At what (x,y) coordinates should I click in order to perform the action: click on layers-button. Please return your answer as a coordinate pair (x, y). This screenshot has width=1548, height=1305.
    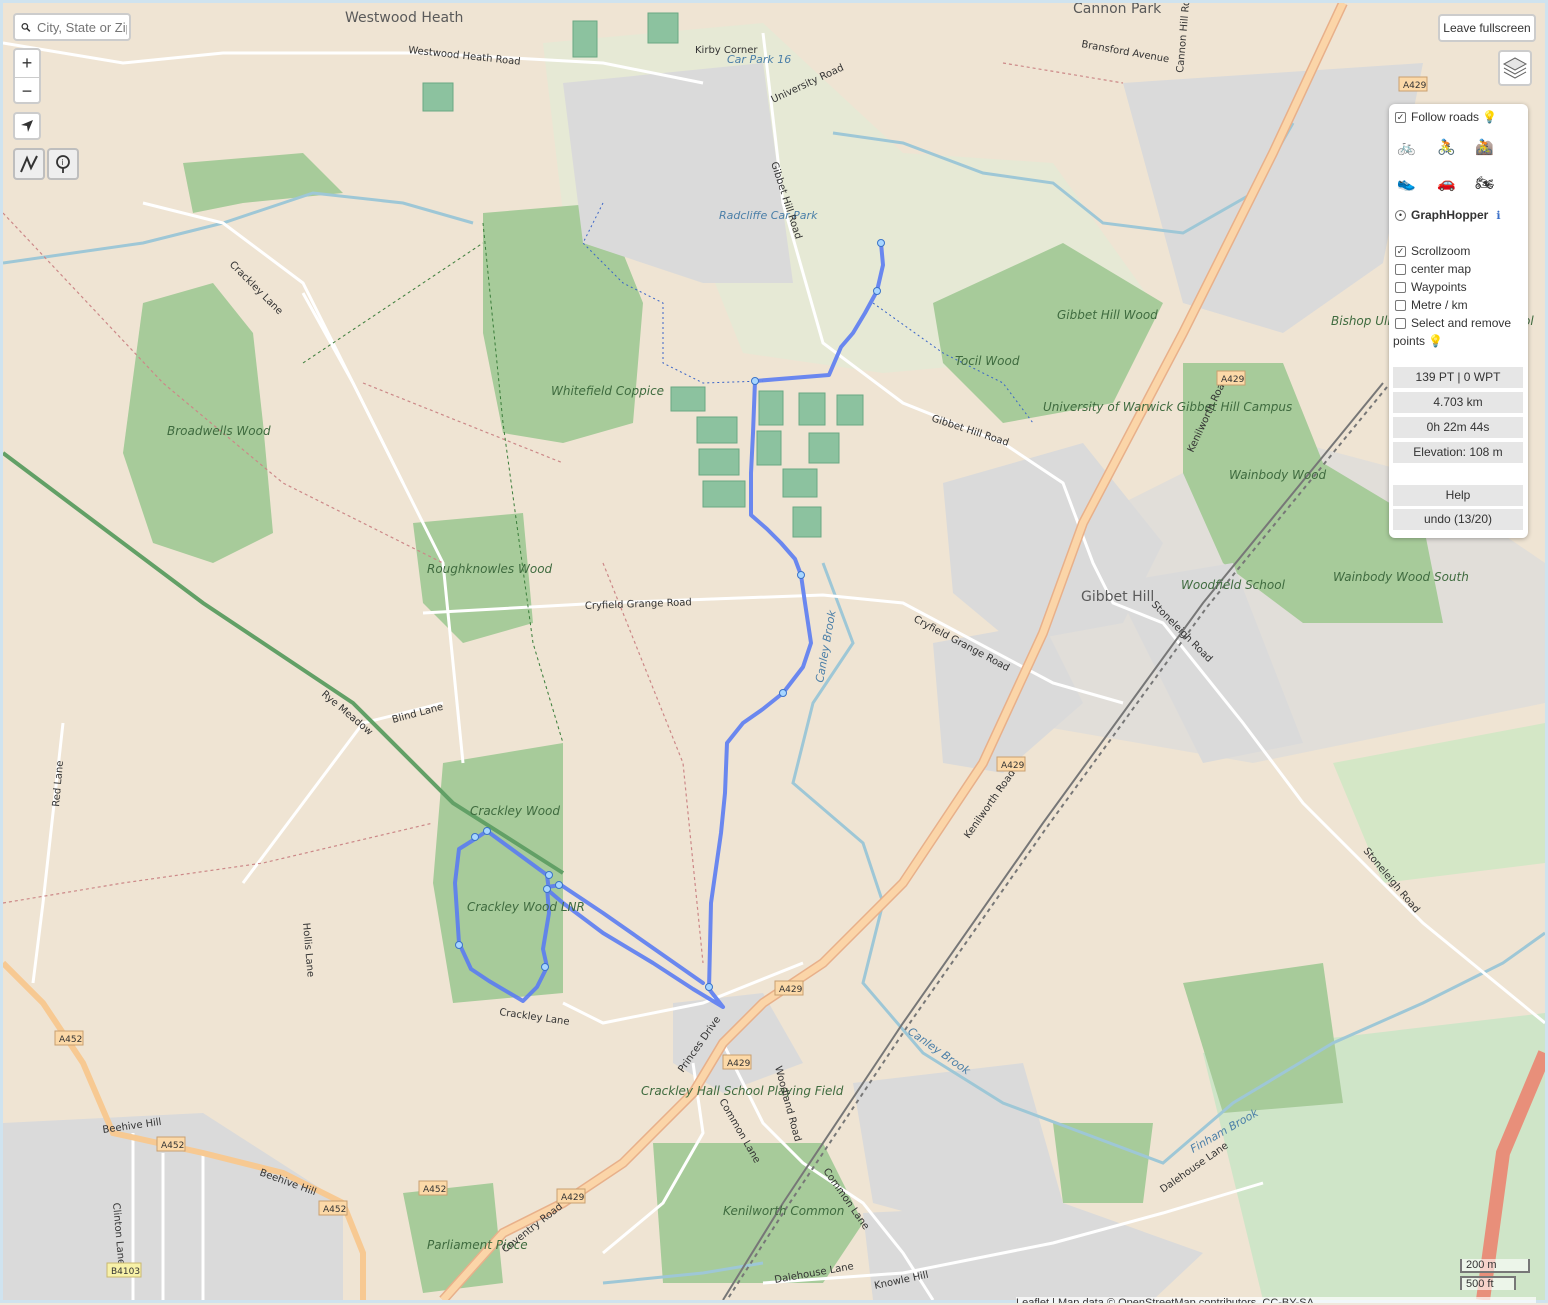
    Looking at the image, I should click on (1515, 68).